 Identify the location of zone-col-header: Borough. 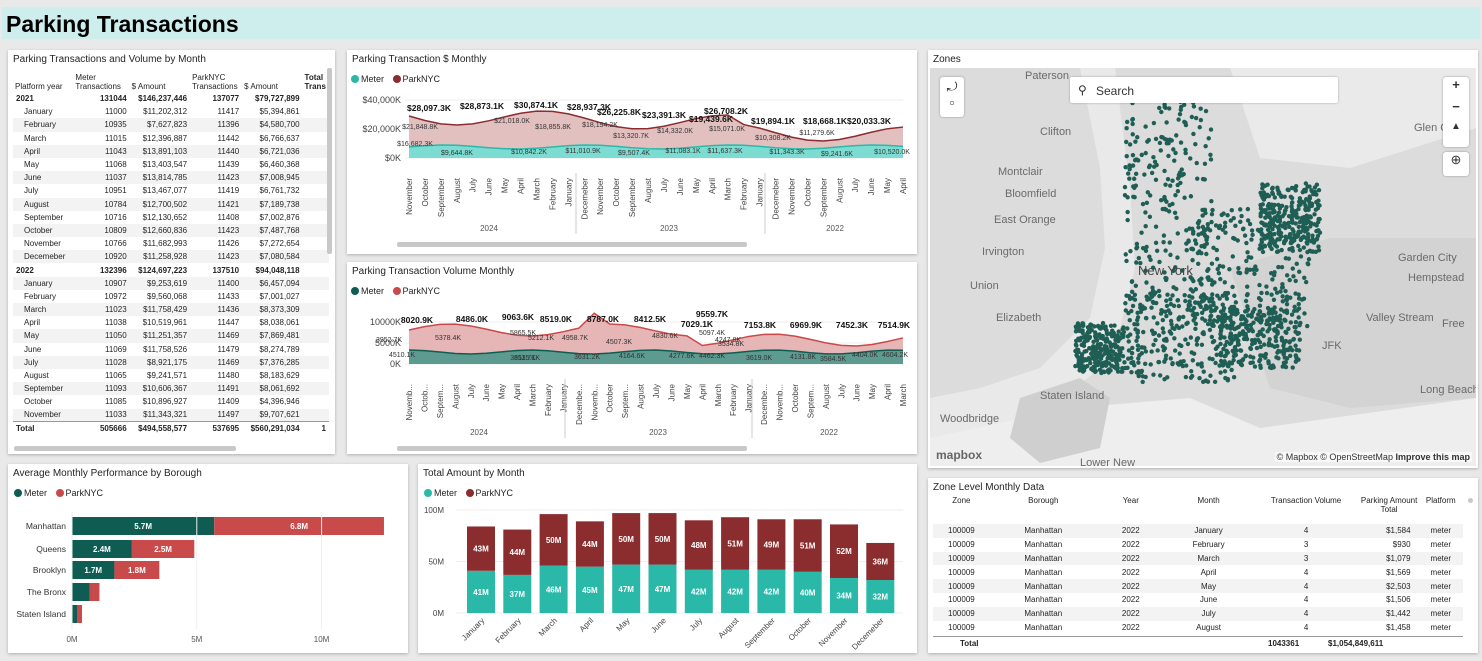
(1043, 509).